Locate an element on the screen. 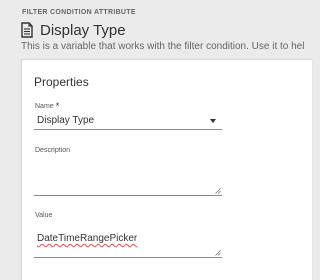 The height and width of the screenshot is (280, 320). section-title: Properties is located at coordinates (61, 82).